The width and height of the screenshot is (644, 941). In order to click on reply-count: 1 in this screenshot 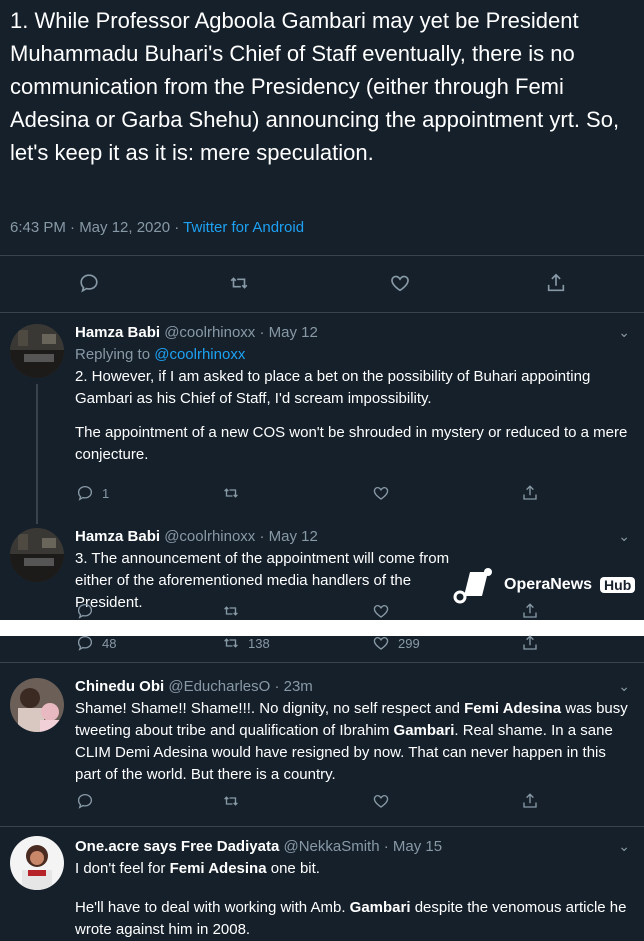, I will do `click(106, 493)`.